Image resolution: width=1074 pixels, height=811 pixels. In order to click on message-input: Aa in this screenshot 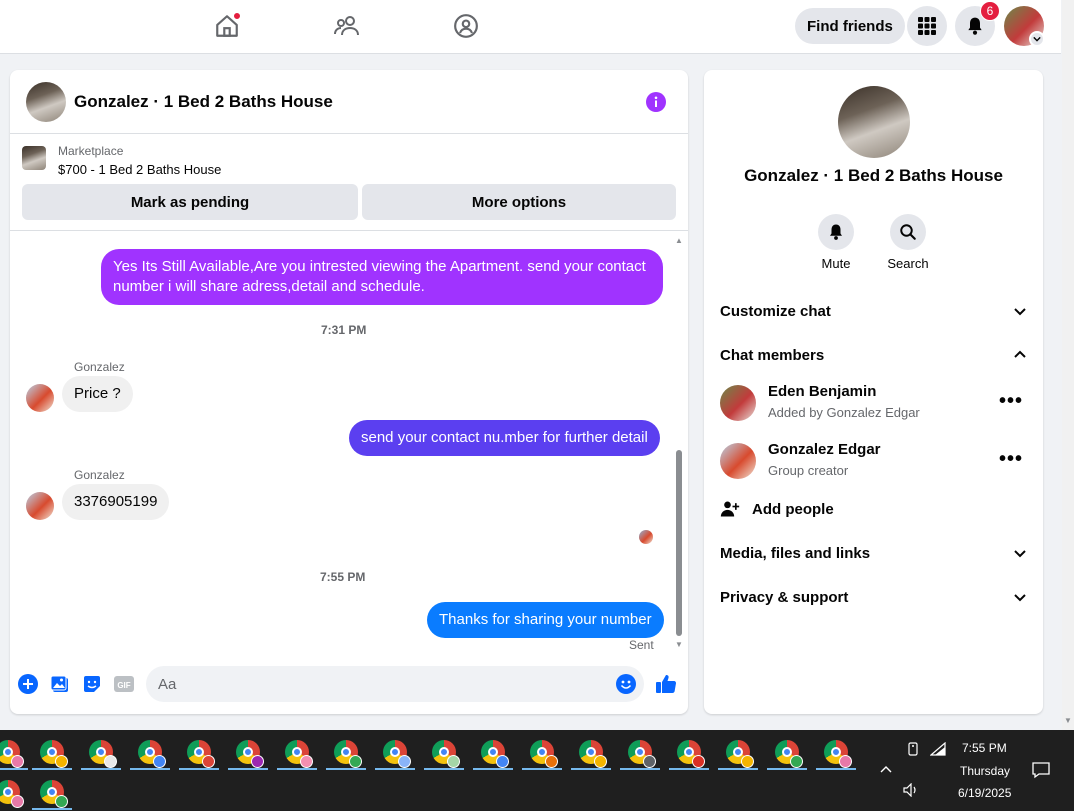, I will do `click(395, 684)`.